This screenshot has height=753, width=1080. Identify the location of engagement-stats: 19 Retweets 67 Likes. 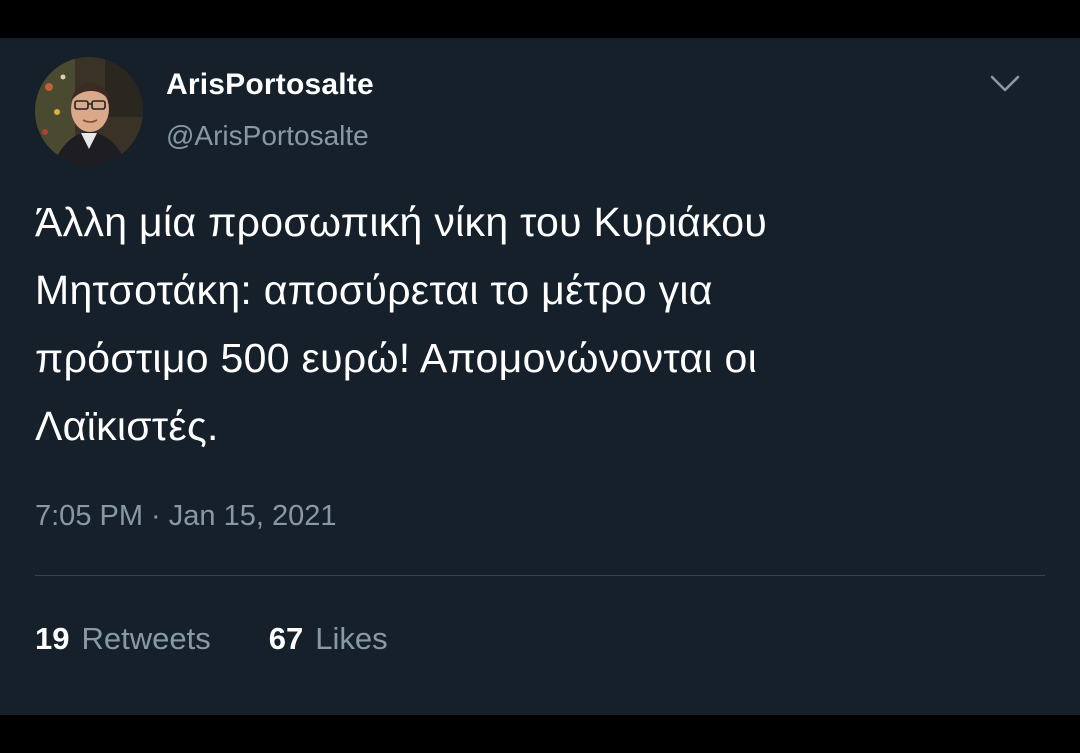
(211, 639).